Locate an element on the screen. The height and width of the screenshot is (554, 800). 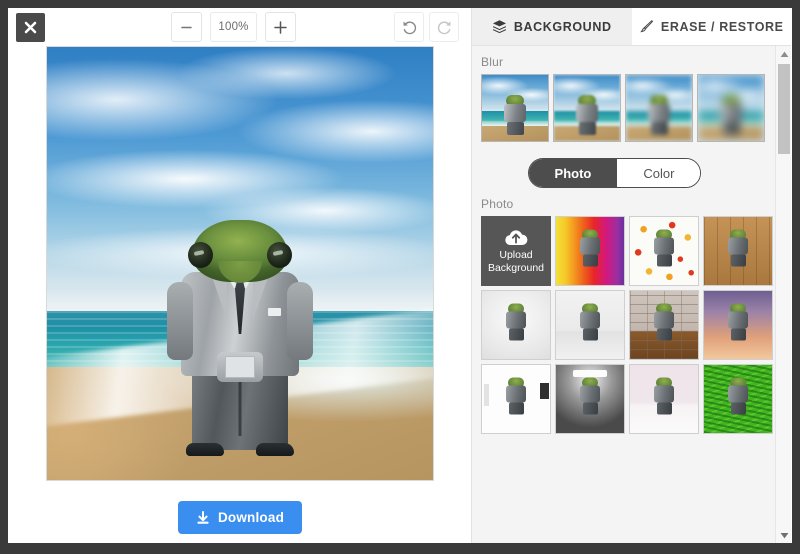
plus-icon is located at coordinates (280, 27).